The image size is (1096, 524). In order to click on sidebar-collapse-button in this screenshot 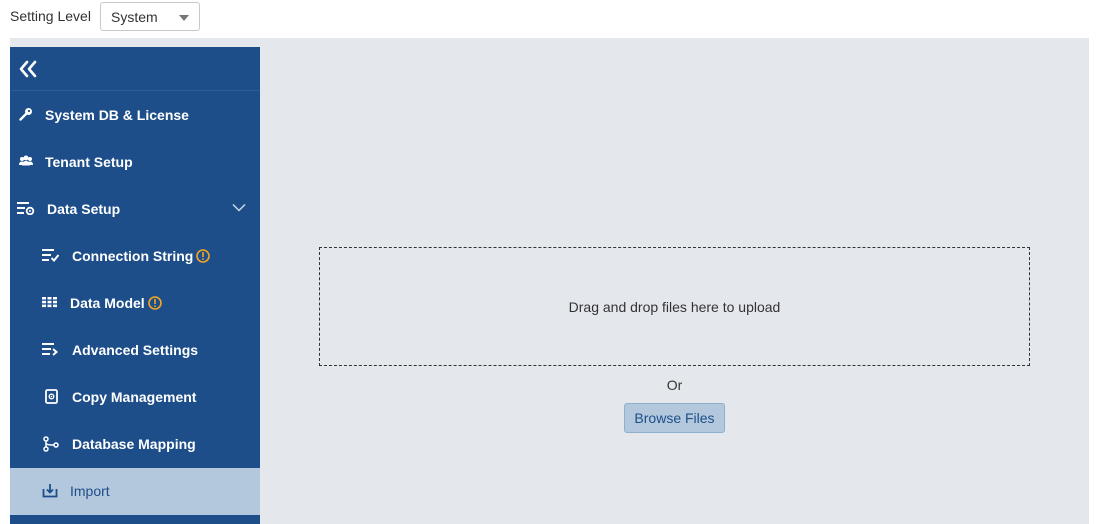, I will do `click(135, 69)`.